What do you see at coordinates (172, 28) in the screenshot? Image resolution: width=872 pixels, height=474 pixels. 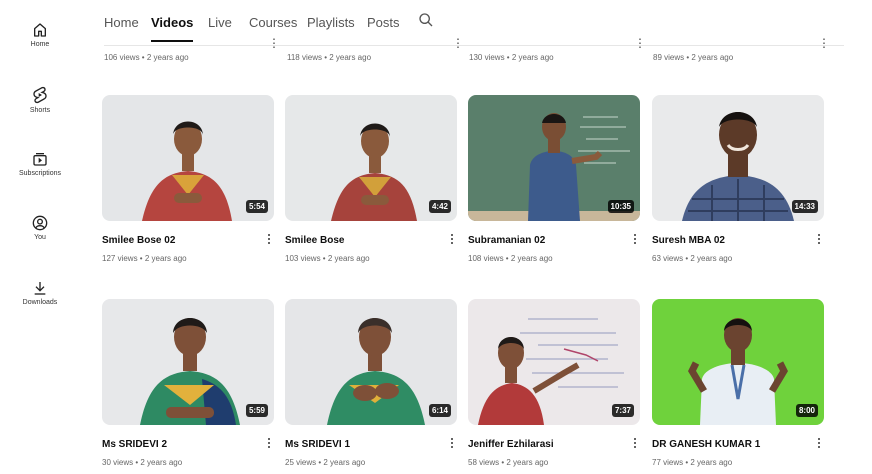 I see `tab-videos: Videos` at bounding box center [172, 28].